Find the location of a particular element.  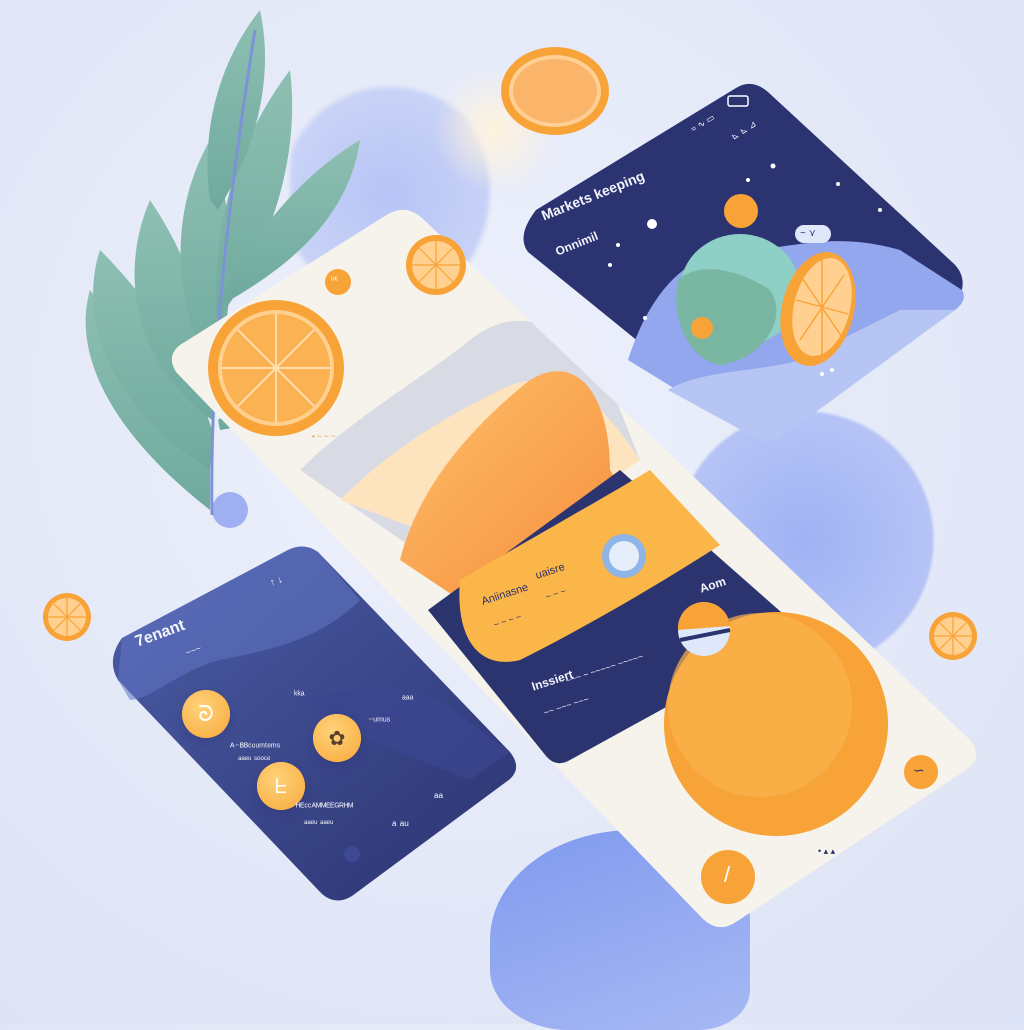

citrus-icon: ✿ is located at coordinates (337, 738).